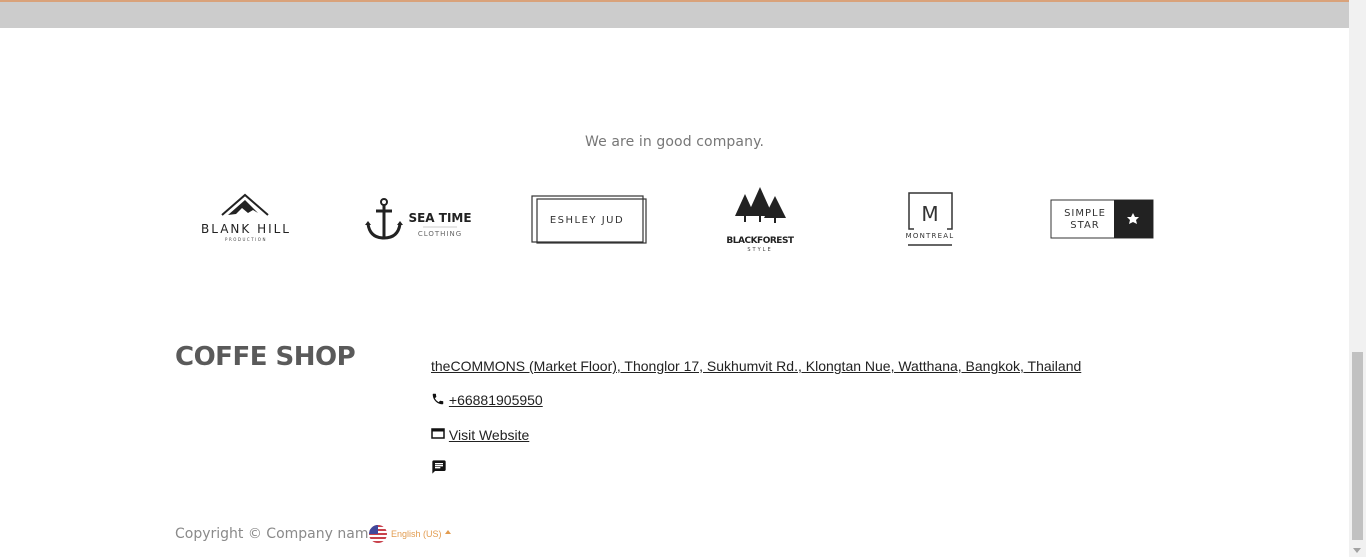 The height and width of the screenshot is (557, 1366). I want to click on phone-link: +66881905950, so click(496, 400).